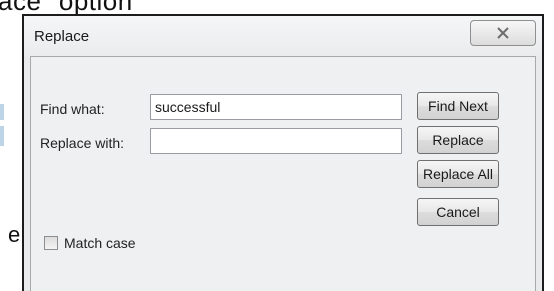 The image size is (554, 291). I want to click on background-cropped-text-left: e, so click(14, 234).